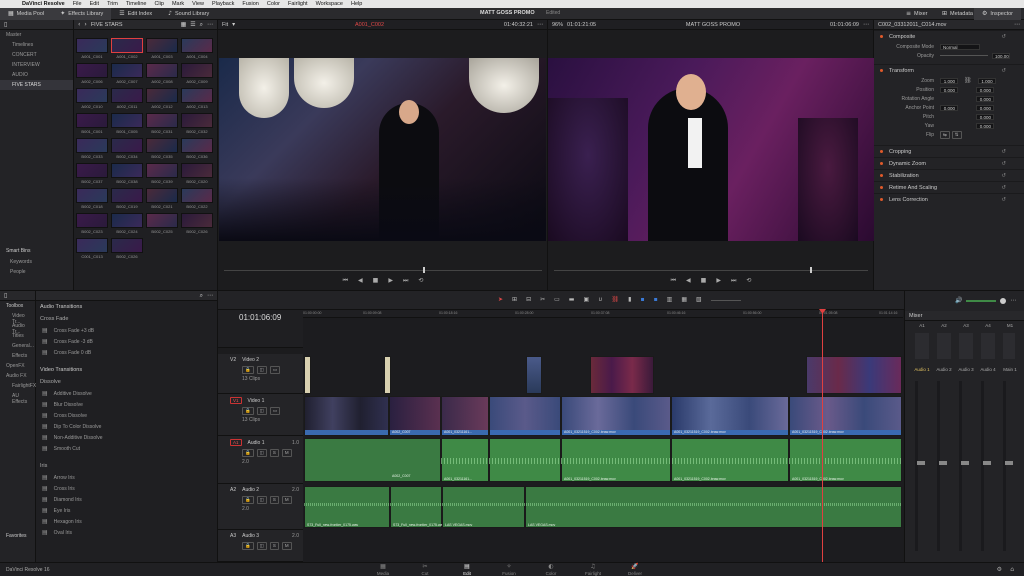 The height and width of the screenshot is (576, 1024). What do you see at coordinates (424, 270) in the screenshot?
I see `source-playhead` at bounding box center [424, 270].